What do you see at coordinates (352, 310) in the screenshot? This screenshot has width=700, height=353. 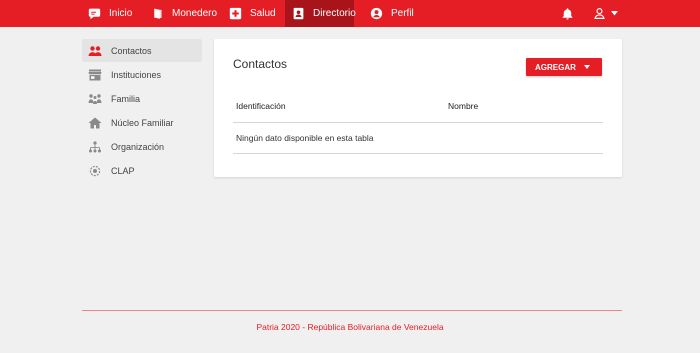 I see `footer-divider` at bounding box center [352, 310].